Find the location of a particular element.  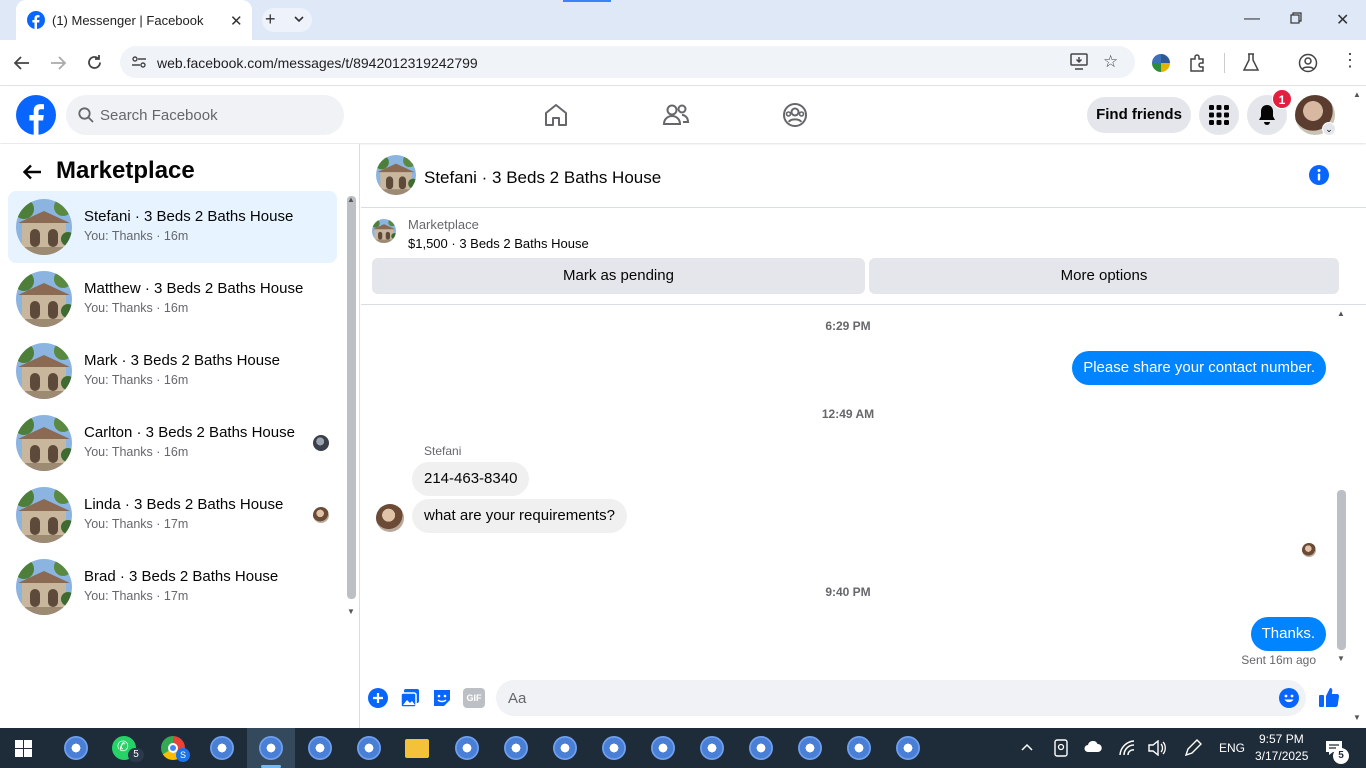

pen-menu-icon is located at coordinates (1193, 748).